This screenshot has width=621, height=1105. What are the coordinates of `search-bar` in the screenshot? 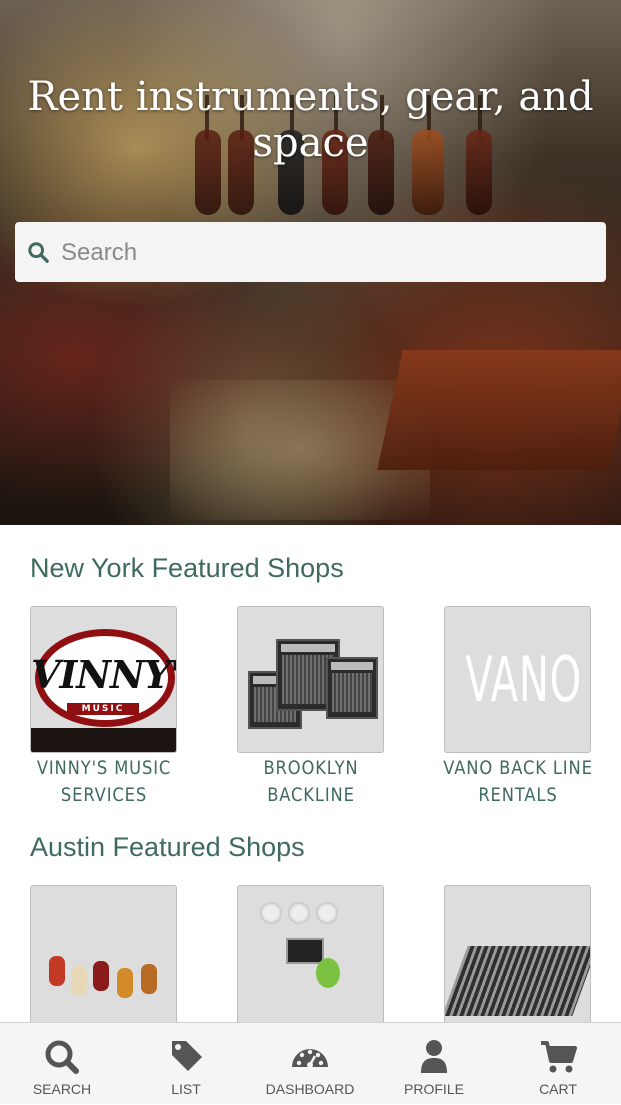 It's located at (310, 252).